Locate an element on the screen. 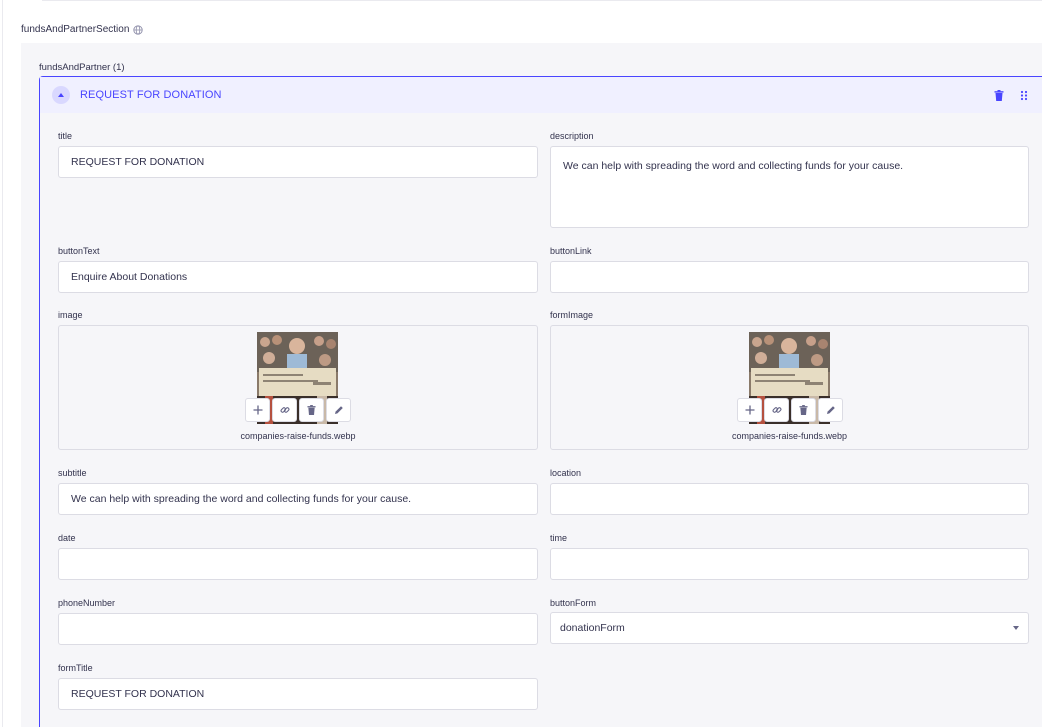 The image size is (1042, 727). subtitle-label: subtitle is located at coordinates (72, 473).